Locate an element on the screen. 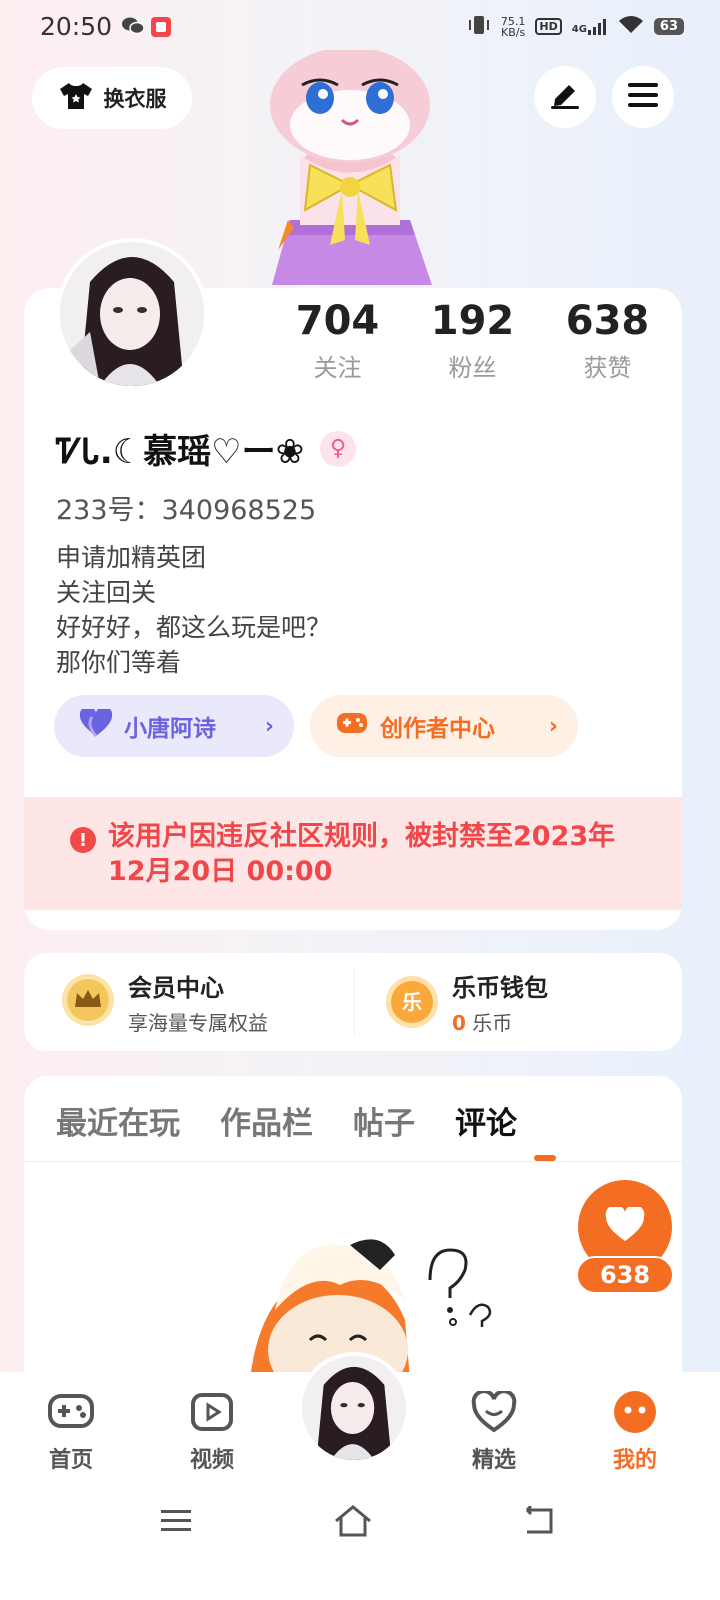 The image size is (720, 1600). stat-likes-value: 638 is located at coordinates (607, 321).